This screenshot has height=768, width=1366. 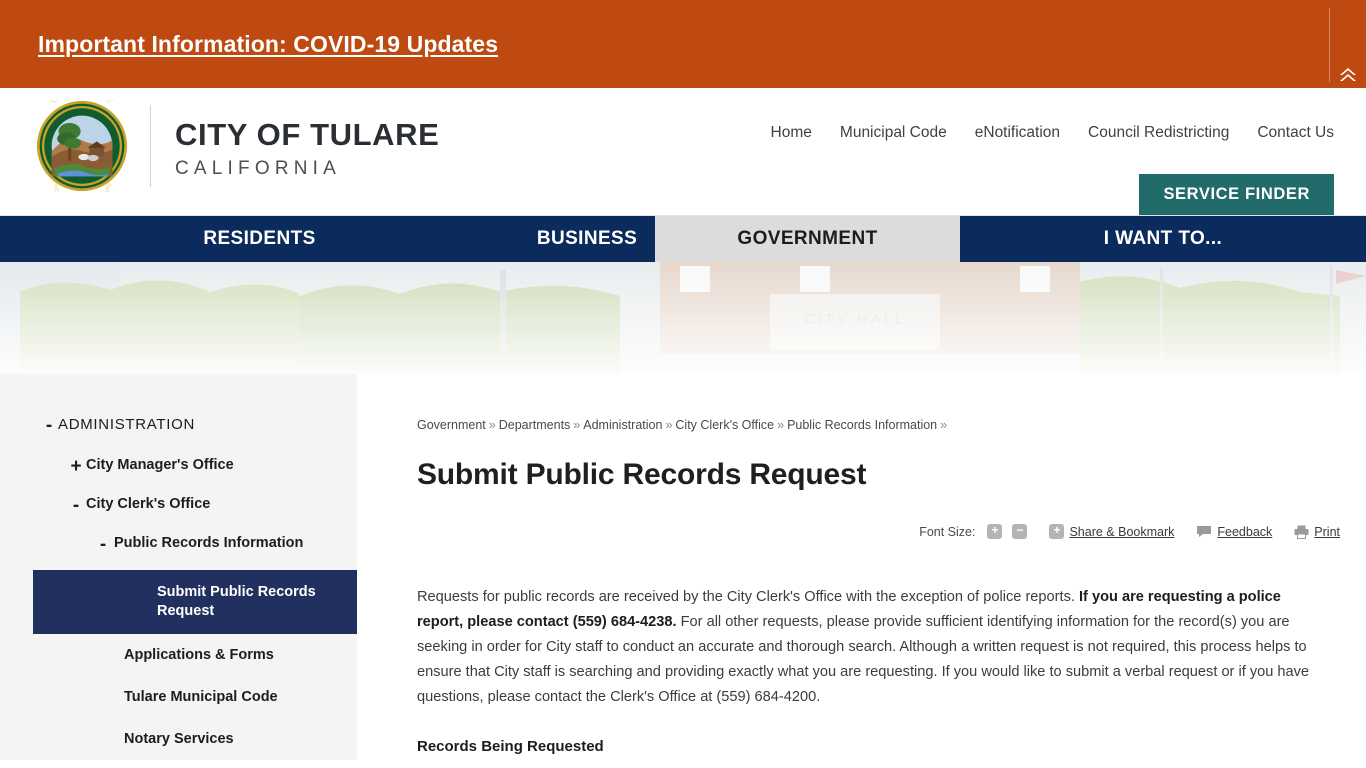 What do you see at coordinates (642, 474) in the screenshot?
I see `page-title: Submit Public Records Request` at bounding box center [642, 474].